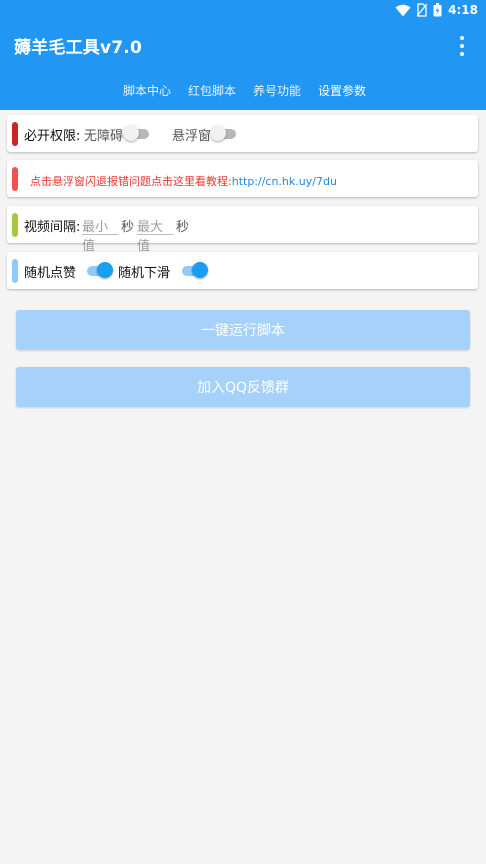 This screenshot has height=864, width=486. Describe the element at coordinates (78, 48) in the screenshot. I see `app-title: 薅羊毛工具v7.0` at that location.